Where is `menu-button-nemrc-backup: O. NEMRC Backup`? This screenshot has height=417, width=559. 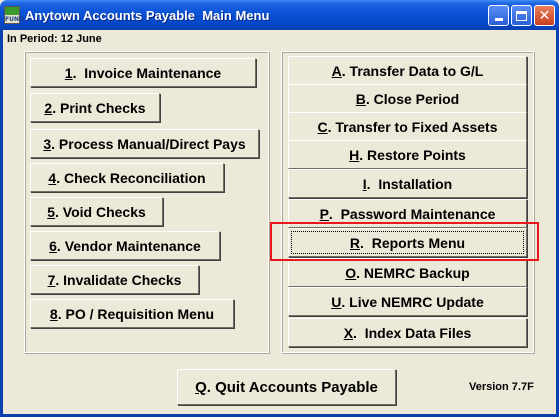
menu-button-nemrc-backup: O. NEMRC Backup is located at coordinates (407, 272).